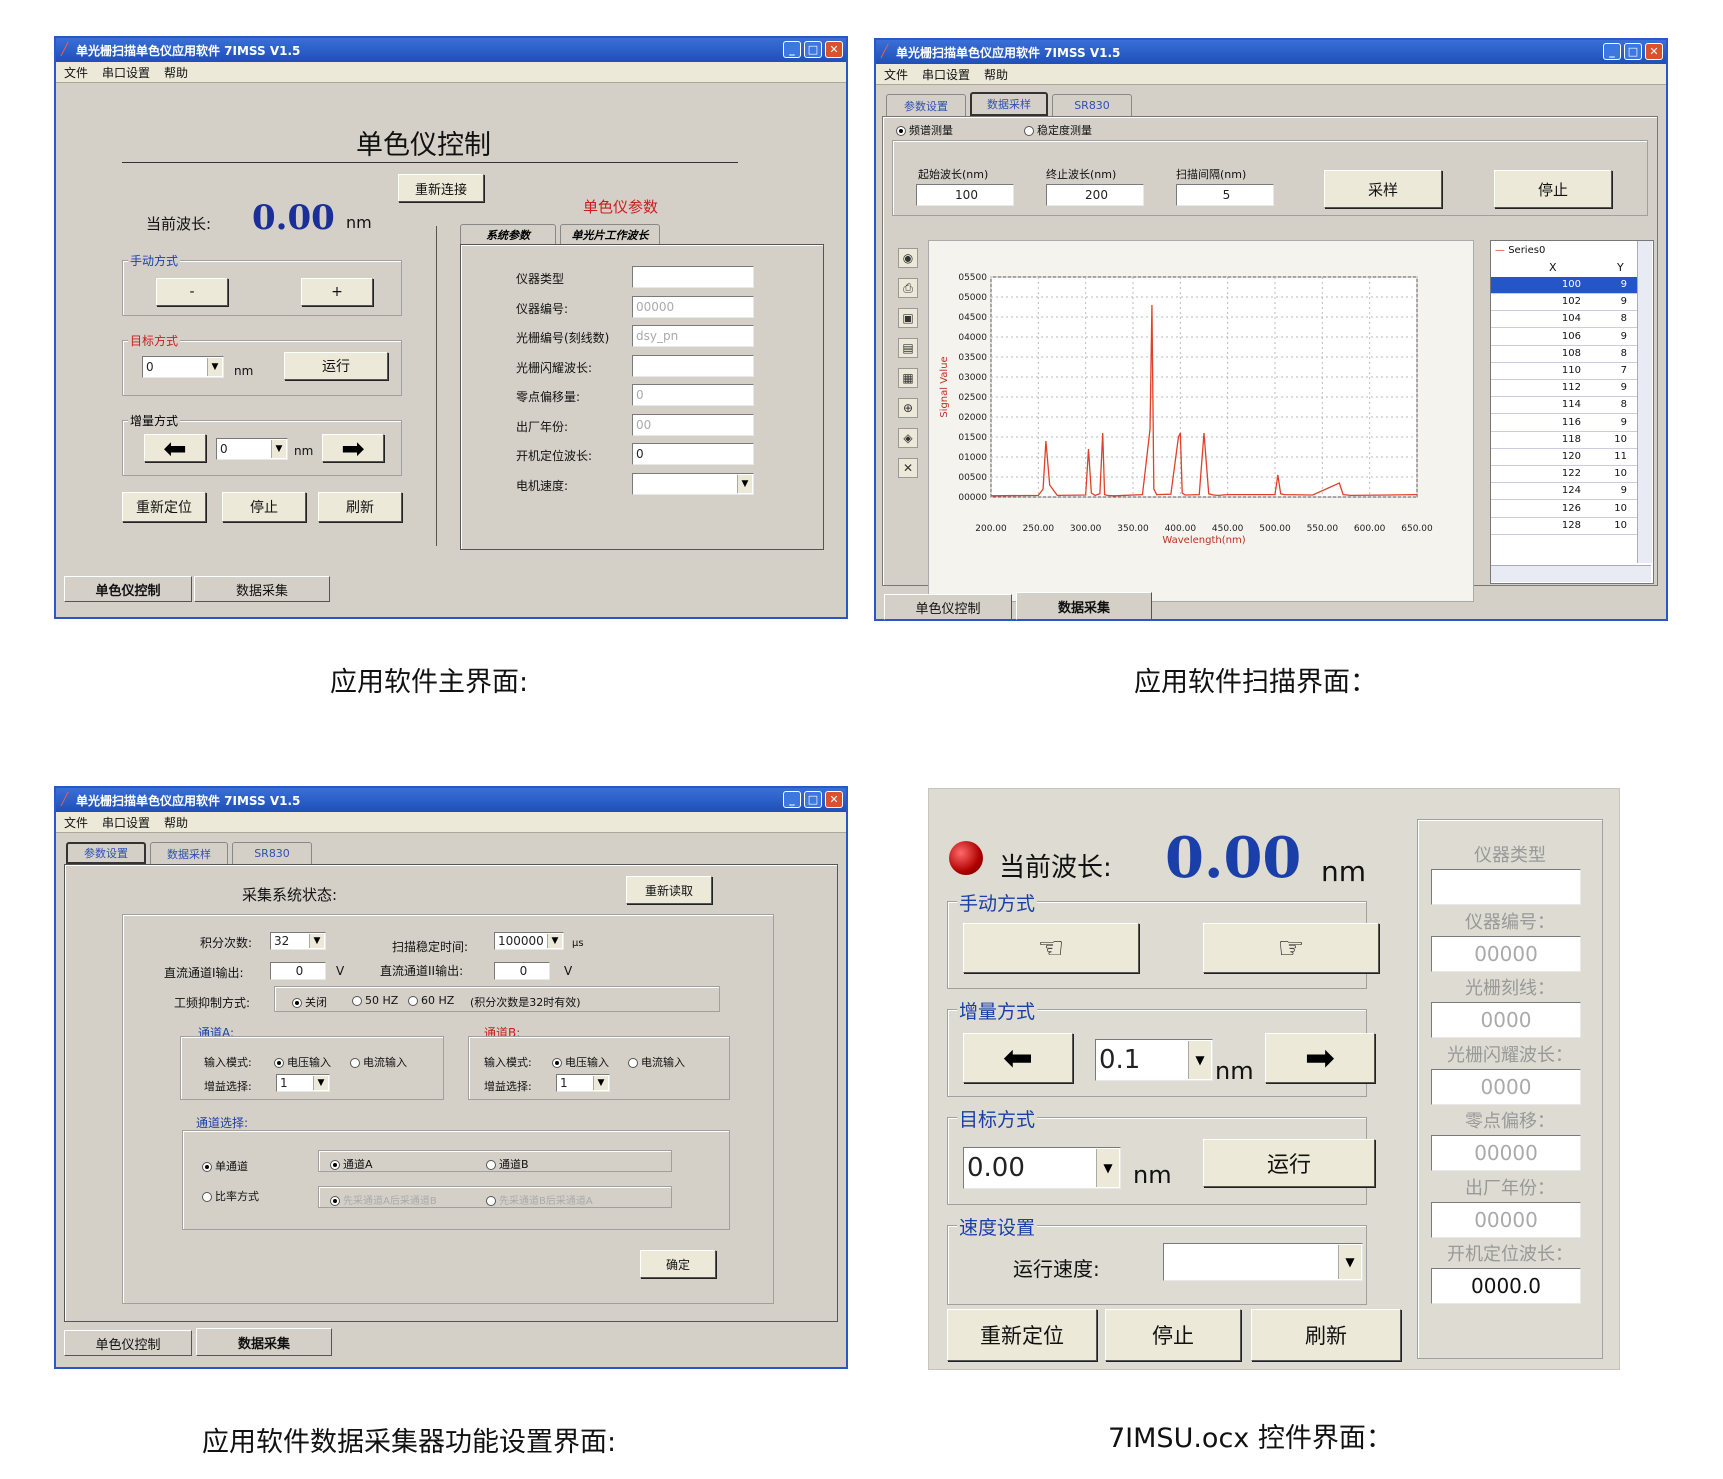  What do you see at coordinates (924, 130) in the screenshot?
I see `radio-spectrum: 频谱测量` at bounding box center [924, 130].